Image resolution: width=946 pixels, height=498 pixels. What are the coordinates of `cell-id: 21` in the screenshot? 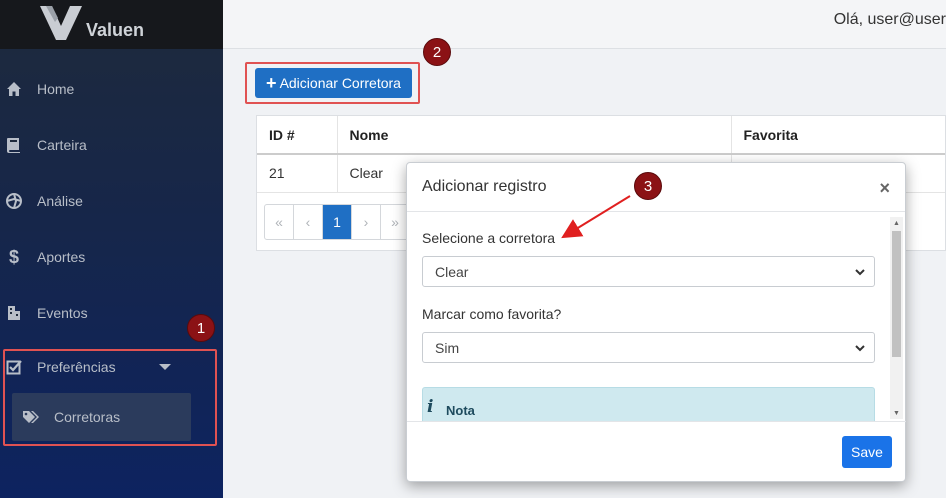 It's located at (297, 173).